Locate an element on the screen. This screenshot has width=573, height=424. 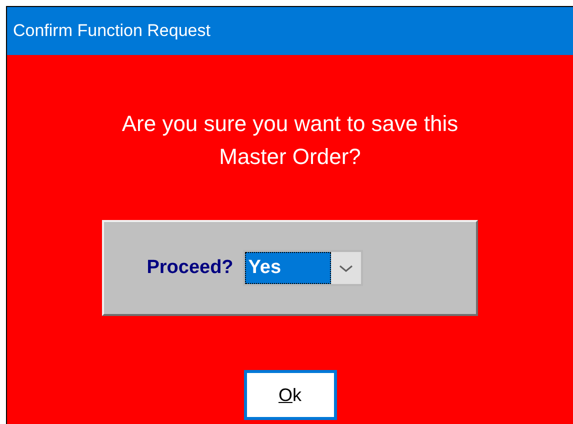
proceed-label: Proceed? is located at coordinates (190, 268).